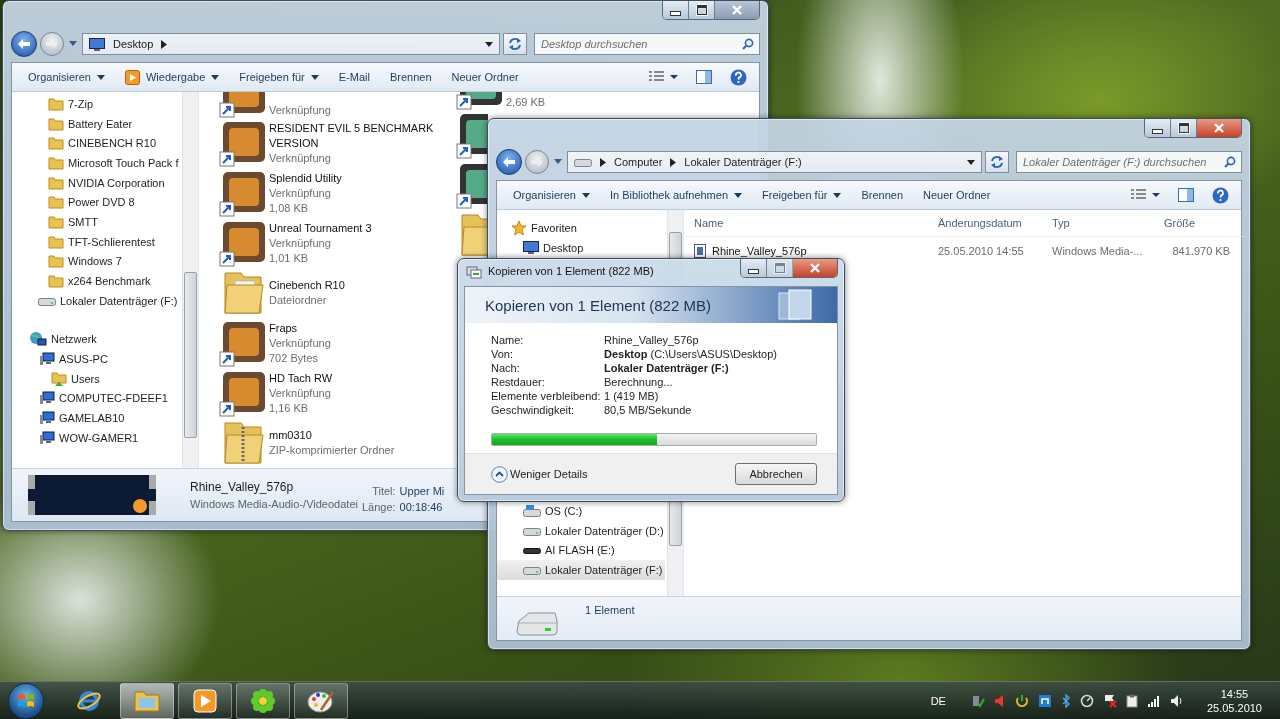  Describe the element at coordinates (638, 162) in the screenshot. I see `breadcrumb: Computer` at that location.